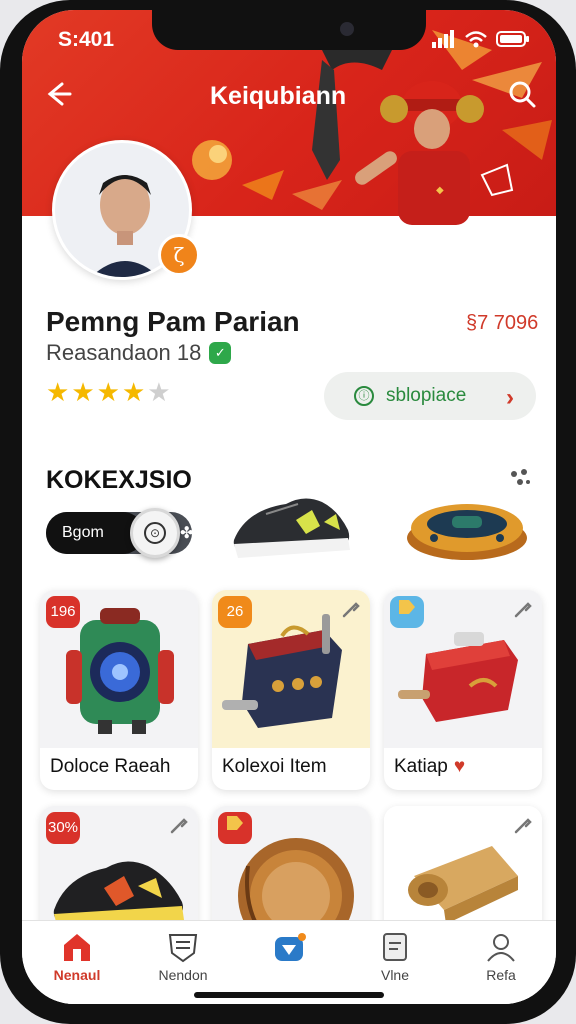  What do you see at coordinates (395, 947) in the screenshot?
I see `document-icon` at bounding box center [395, 947].